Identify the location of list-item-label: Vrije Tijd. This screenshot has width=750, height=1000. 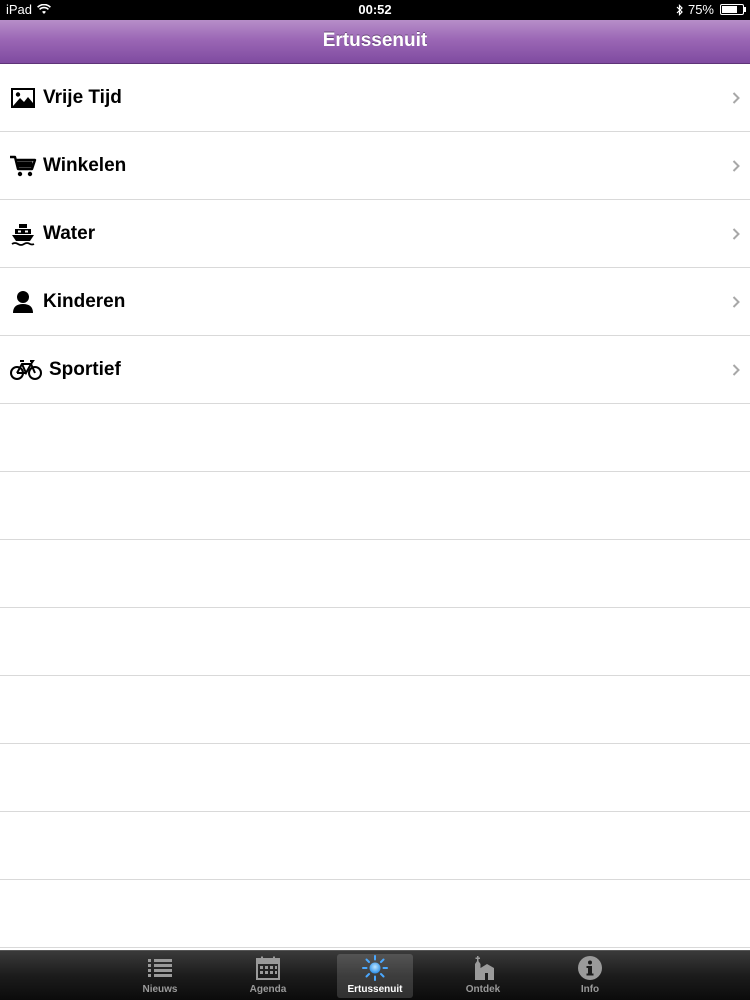
(82, 97).